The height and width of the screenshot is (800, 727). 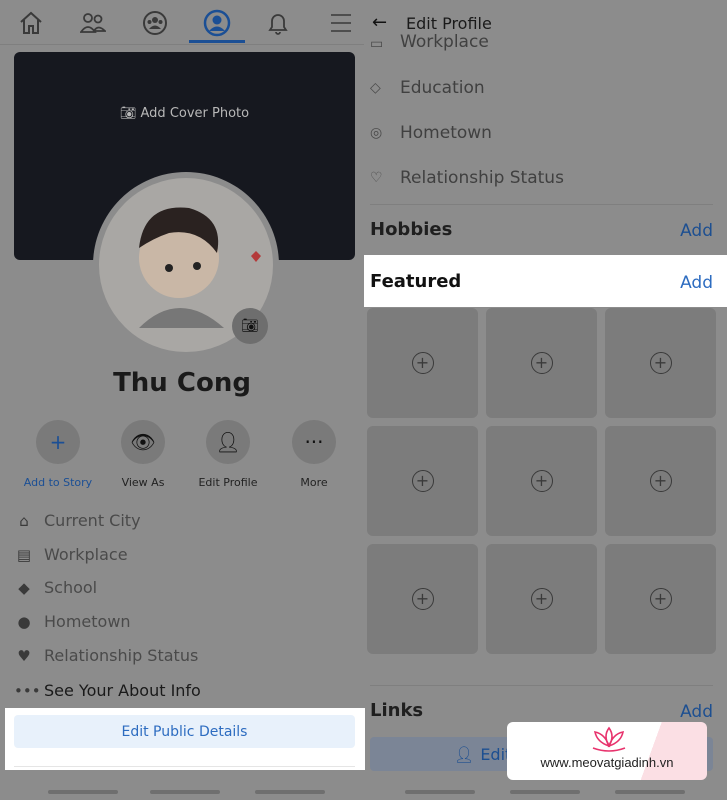 I want to click on add-featured-button: Add, so click(x=696, y=283).